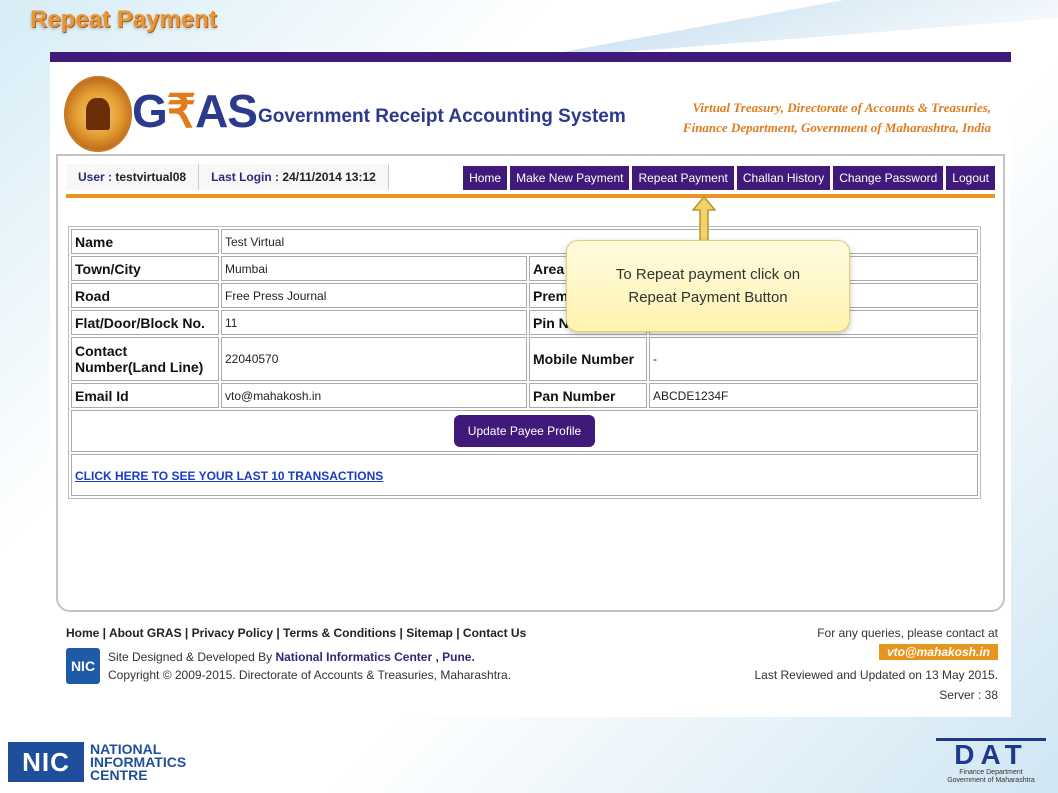 This screenshot has height=793, width=1058. What do you see at coordinates (329, 177) in the screenshot?
I see `last-login-value: 24/11/2014 13:12` at bounding box center [329, 177].